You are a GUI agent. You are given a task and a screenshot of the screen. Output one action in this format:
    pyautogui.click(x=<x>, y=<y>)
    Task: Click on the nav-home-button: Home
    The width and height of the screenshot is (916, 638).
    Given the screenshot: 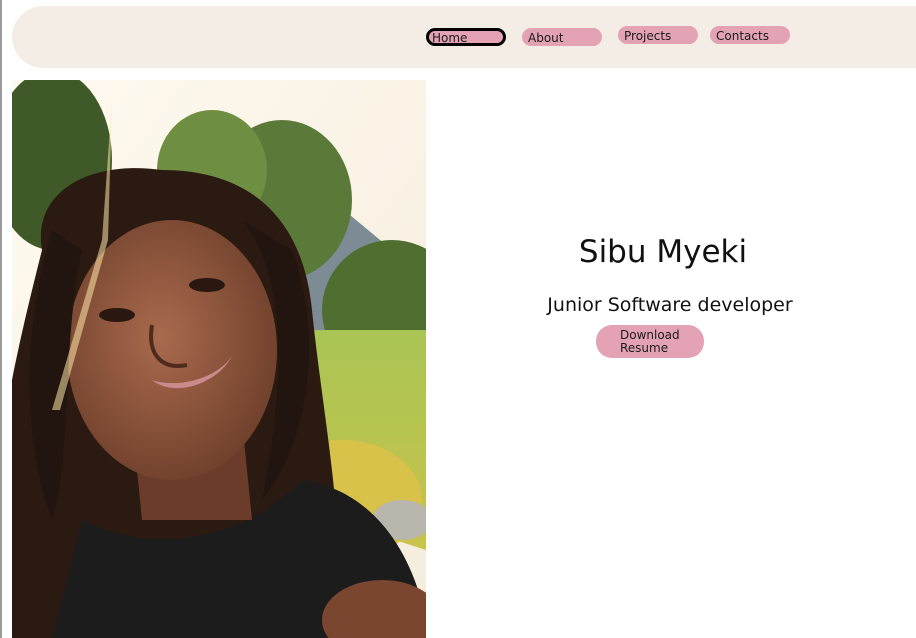 What is the action you would take?
    pyautogui.click(x=466, y=37)
    